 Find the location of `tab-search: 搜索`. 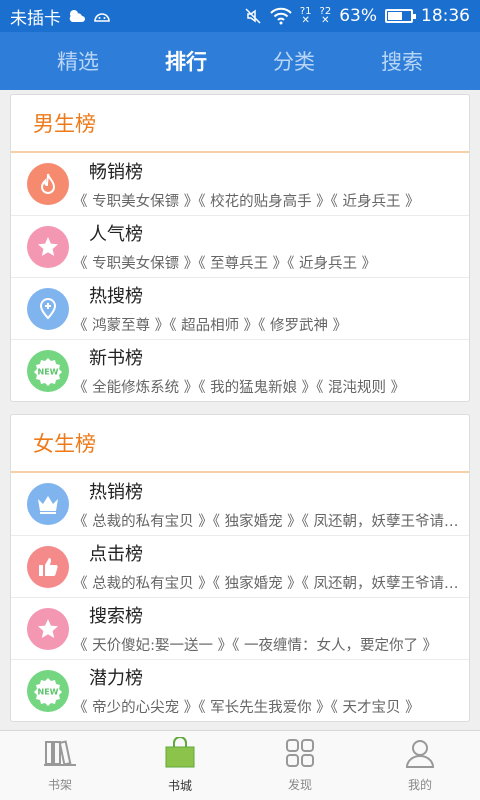

tab-search: 搜索 is located at coordinates (402, 61).